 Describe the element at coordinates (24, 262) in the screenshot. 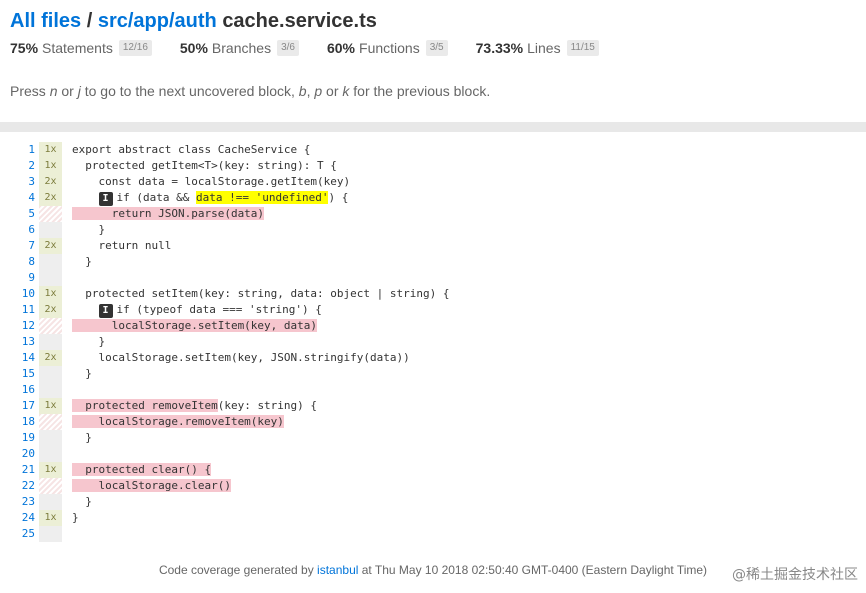

I see `line-number: 8` at that location.